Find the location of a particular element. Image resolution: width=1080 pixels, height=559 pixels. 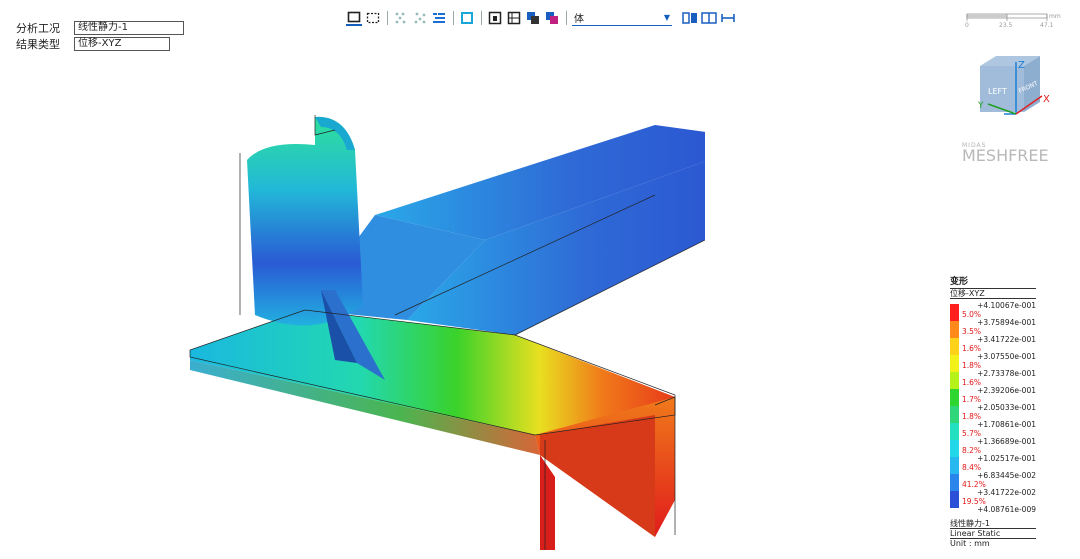

legend-value: +3.41722e-001 is located at coordinates (1006, 339).